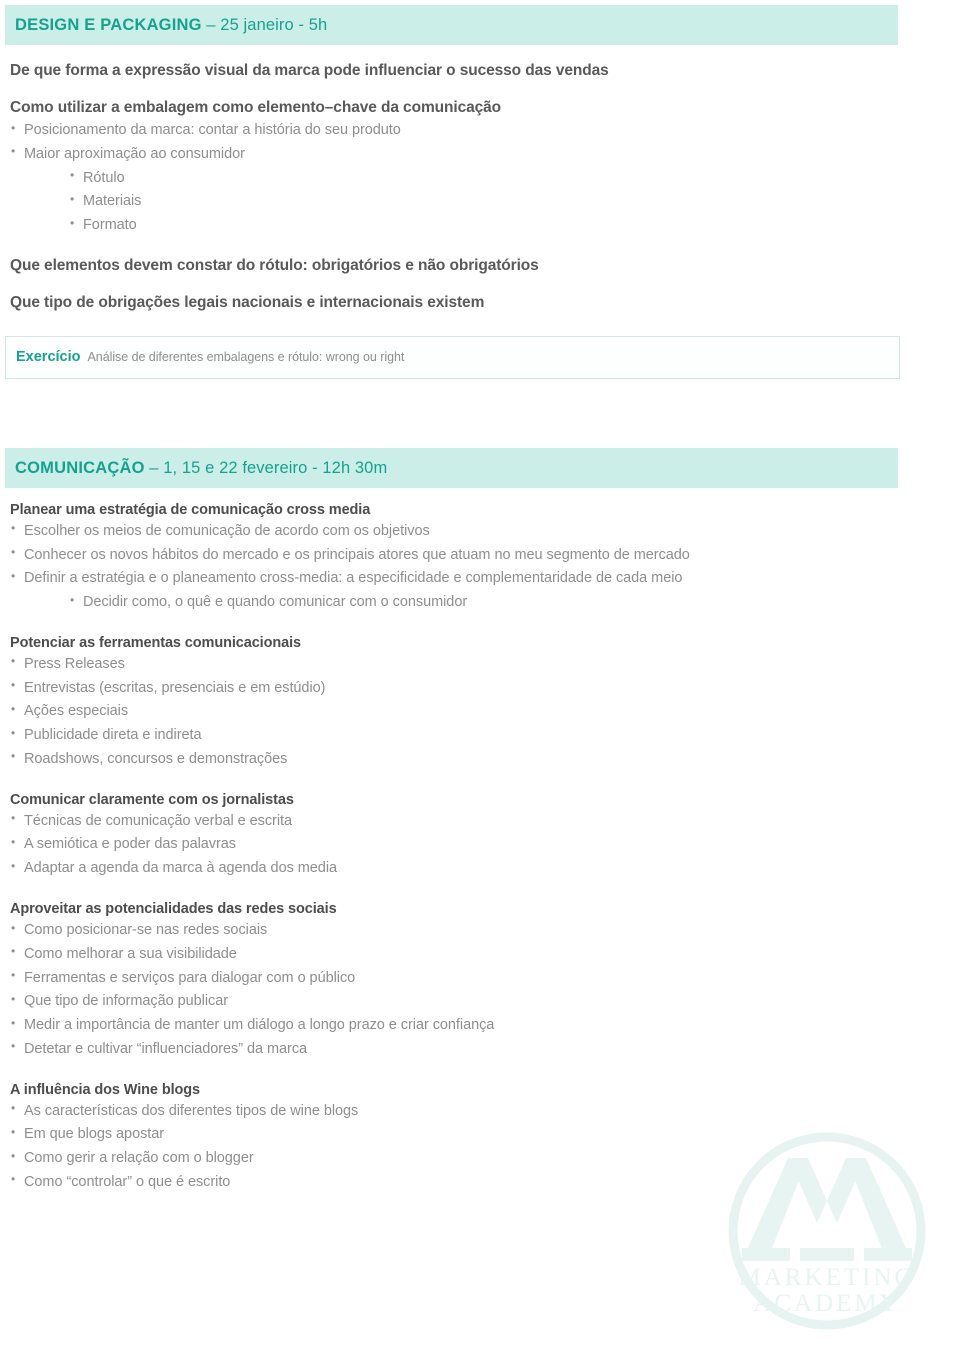  What do you see at coordinates (485, 1182) in the screenshot?
I see `list-item: Como “controlar” o que é escrito` at bounding box center [485, 1182].